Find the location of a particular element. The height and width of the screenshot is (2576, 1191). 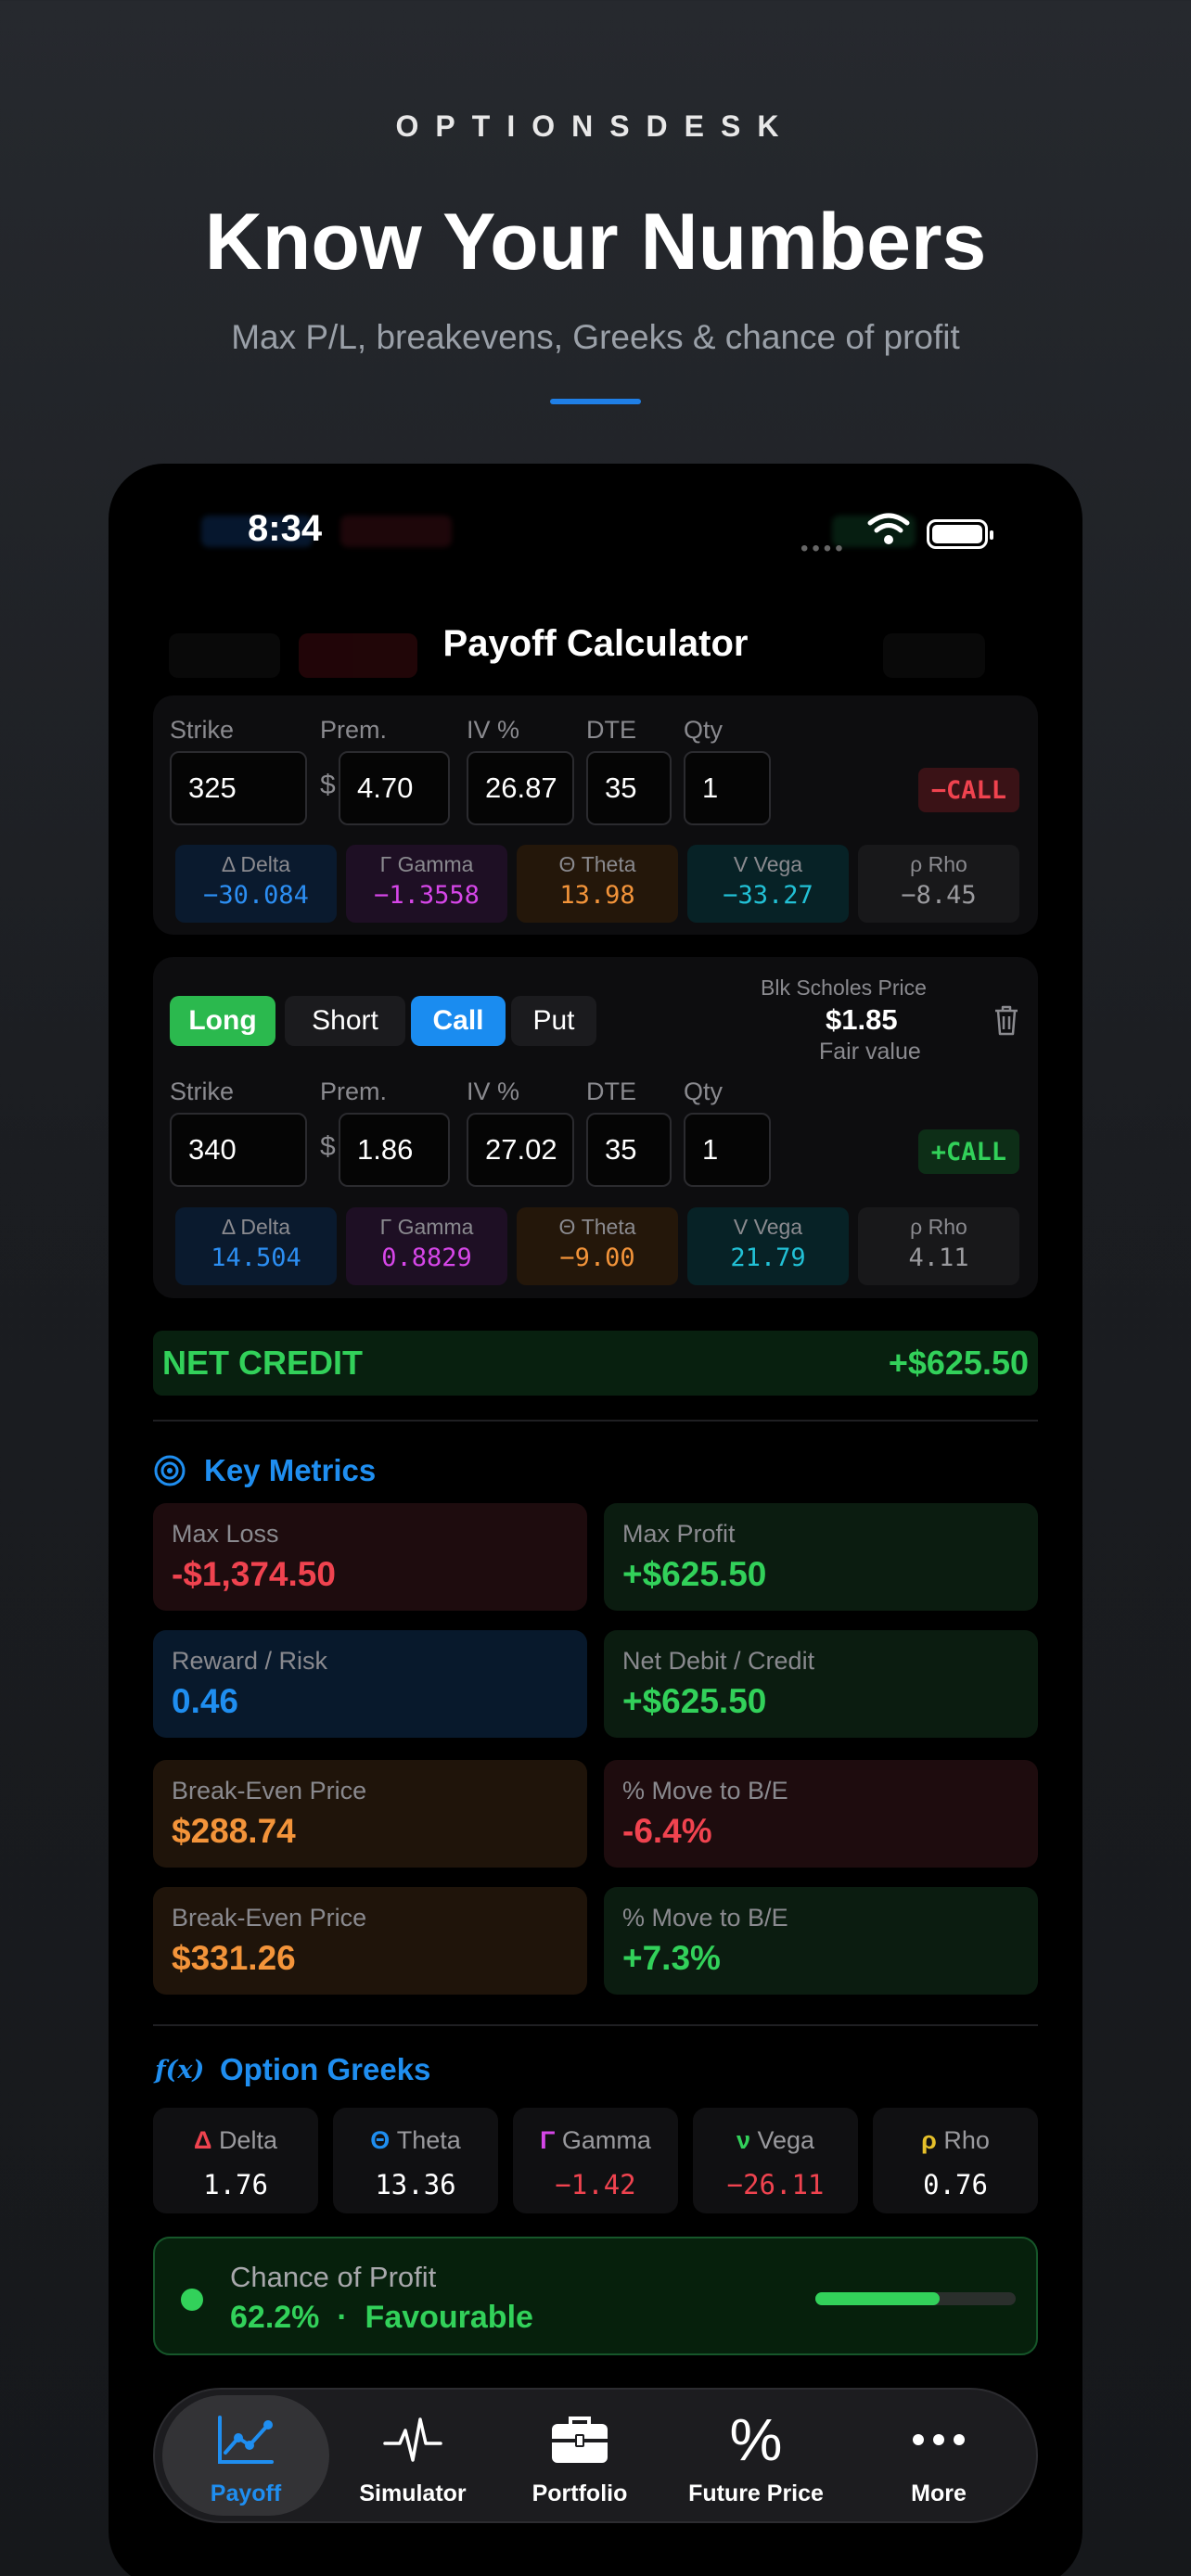

tab-future-price: % Future Price is located at coordinates (756, 2455).